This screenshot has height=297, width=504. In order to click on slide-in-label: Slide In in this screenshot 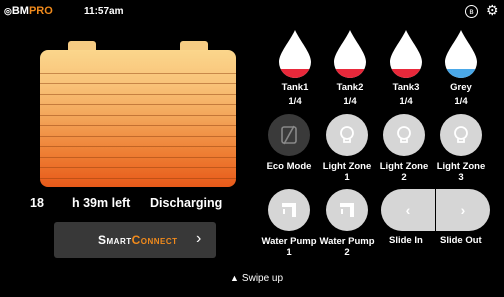, I will do `click(406, 240)`.